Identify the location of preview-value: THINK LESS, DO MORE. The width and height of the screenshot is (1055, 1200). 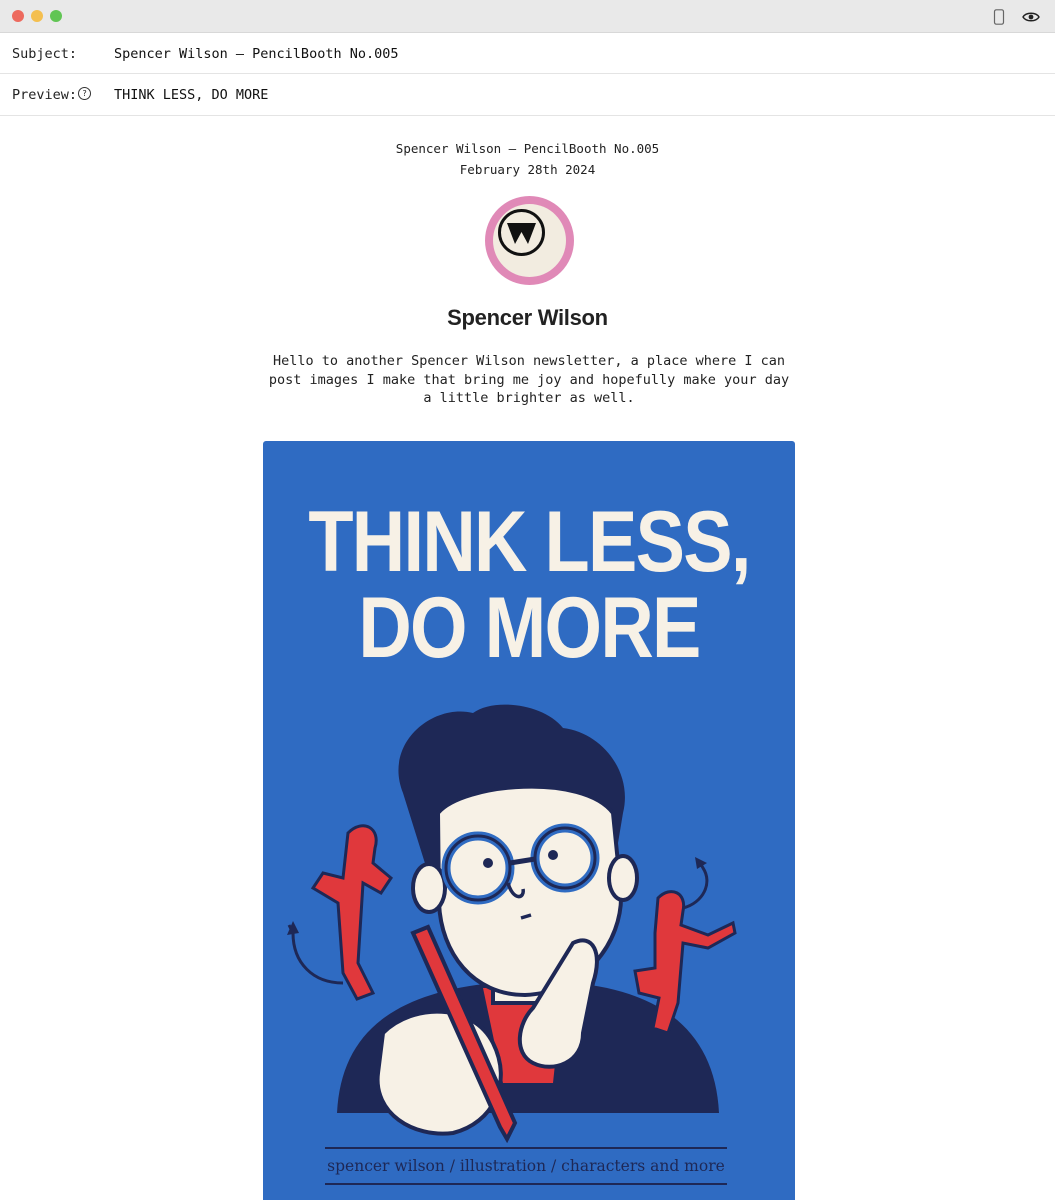
(191, 95).